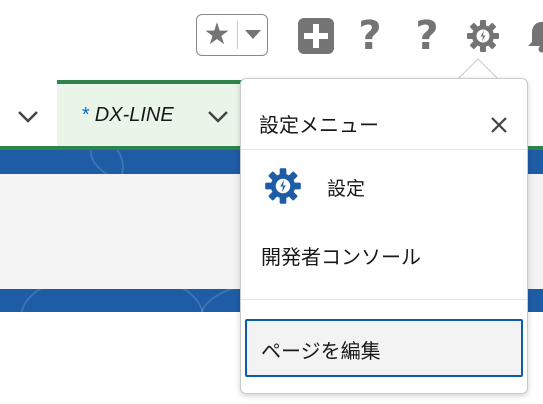 This screenshot has width=543, height=404. Describe the element at coordinates (384, 114) in the screenshot. I see `setup-menu-header: 設定メニュー` at that location.